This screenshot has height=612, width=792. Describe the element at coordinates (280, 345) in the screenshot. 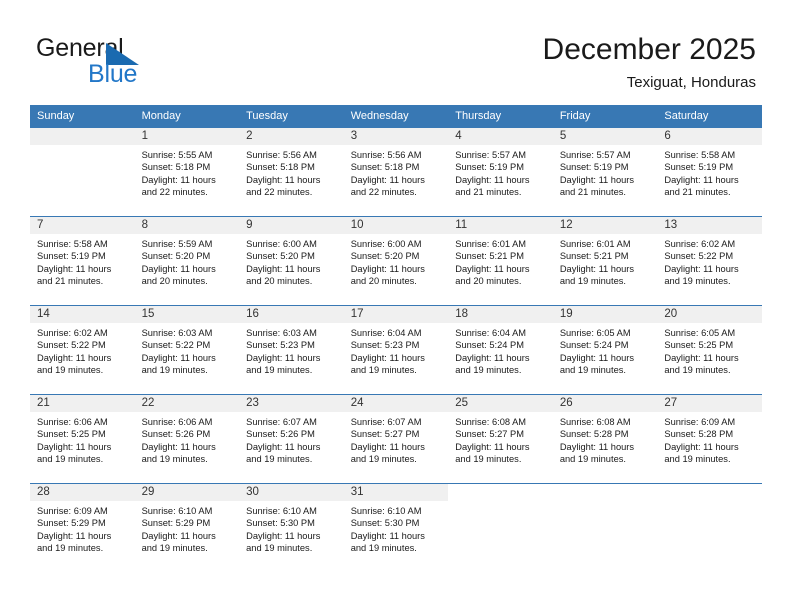

I see `sunset-text: Sunset: 5:23 PM` at that location.